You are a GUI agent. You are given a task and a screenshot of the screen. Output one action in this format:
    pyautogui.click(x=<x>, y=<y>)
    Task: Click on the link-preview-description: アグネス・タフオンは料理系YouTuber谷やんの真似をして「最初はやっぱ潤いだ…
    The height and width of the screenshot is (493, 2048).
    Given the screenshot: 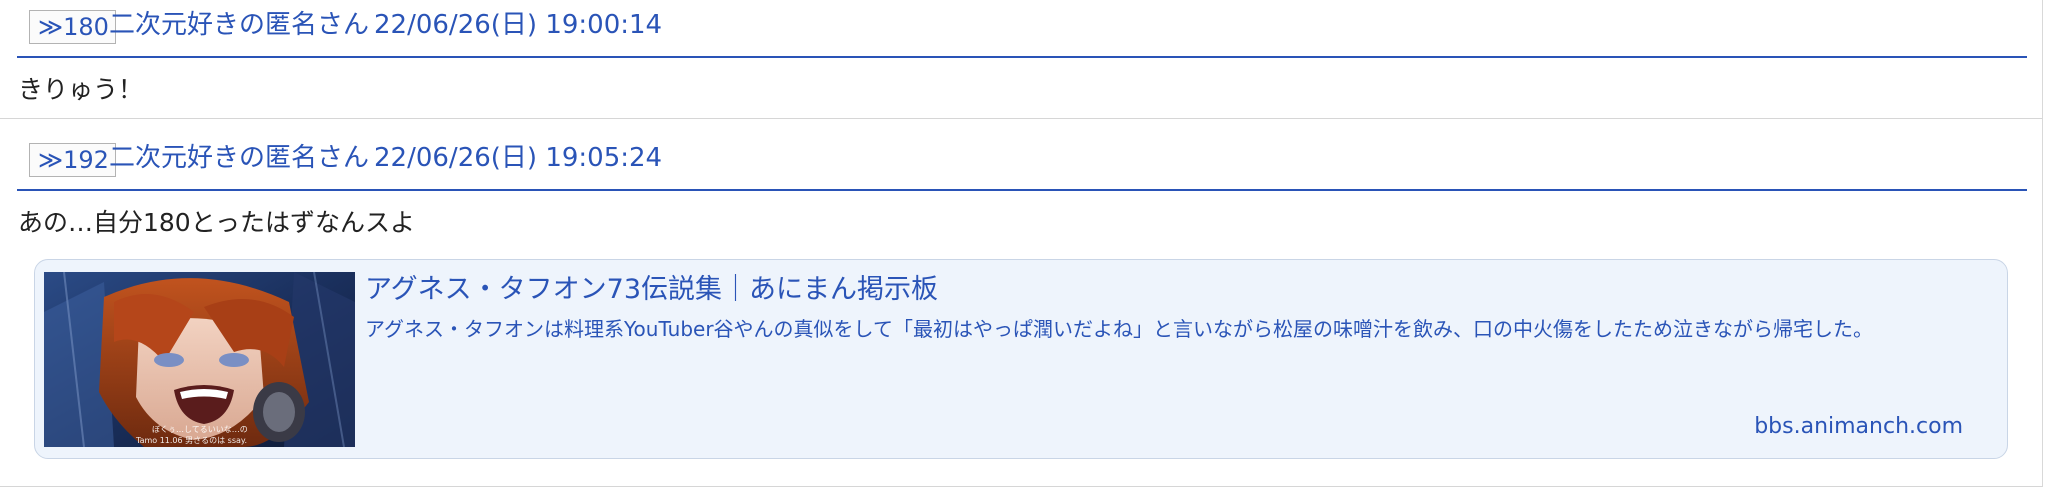 What is the action you would take?
    pyautogui.click(x=1119, y=329)
    